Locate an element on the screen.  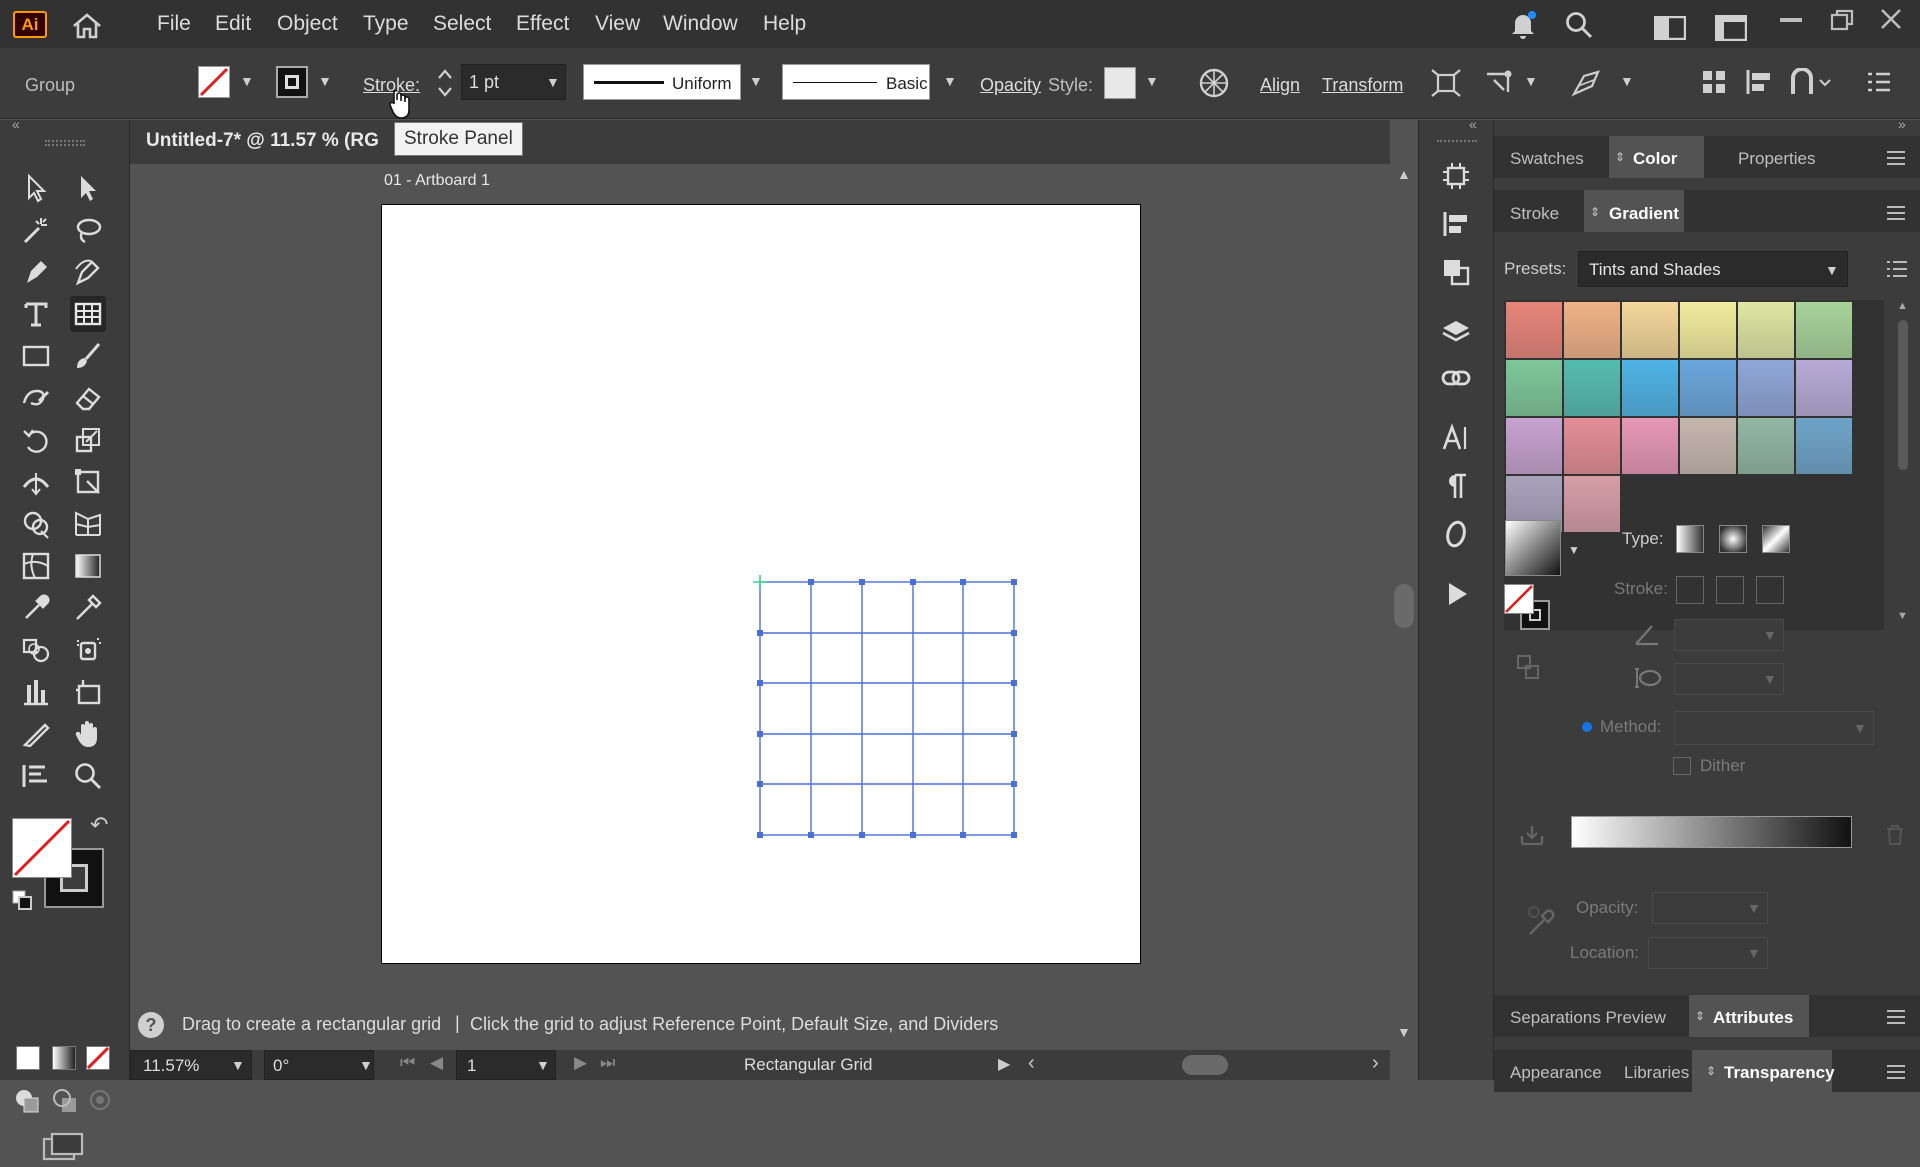
notification-bell-icon is located at coordinates (1523, 25).